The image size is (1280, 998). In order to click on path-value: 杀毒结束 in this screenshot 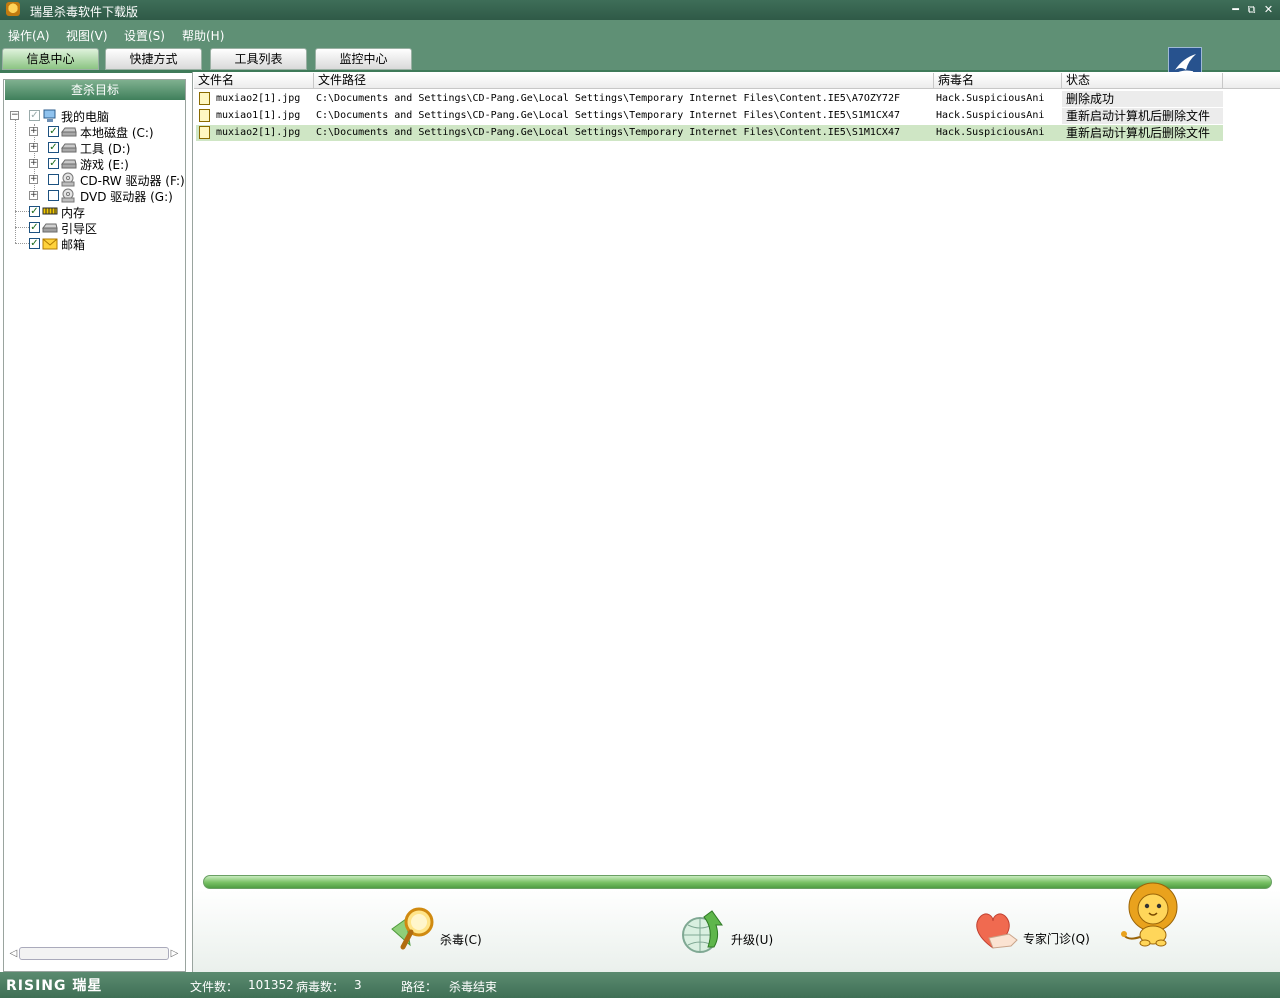, I will do `click(473, 987)`.